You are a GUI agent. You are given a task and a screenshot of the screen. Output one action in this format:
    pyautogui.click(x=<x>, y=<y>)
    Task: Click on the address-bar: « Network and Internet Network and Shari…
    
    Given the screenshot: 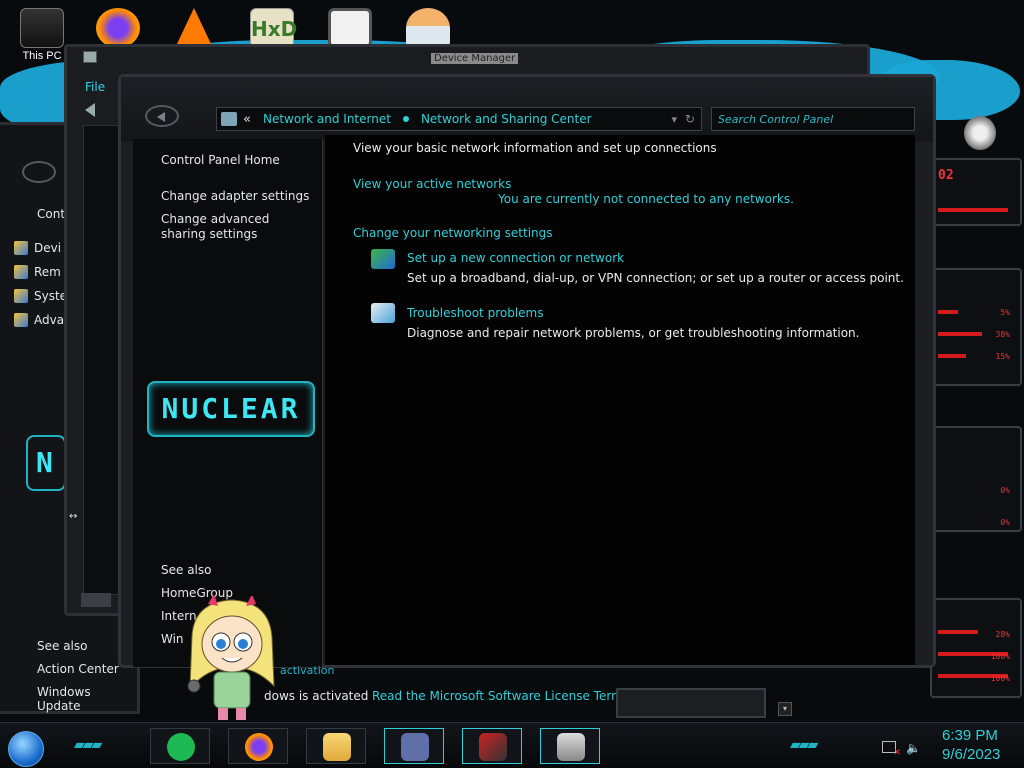 What is the action you would take?
    pyautogui.click(x=459, y=119)
    